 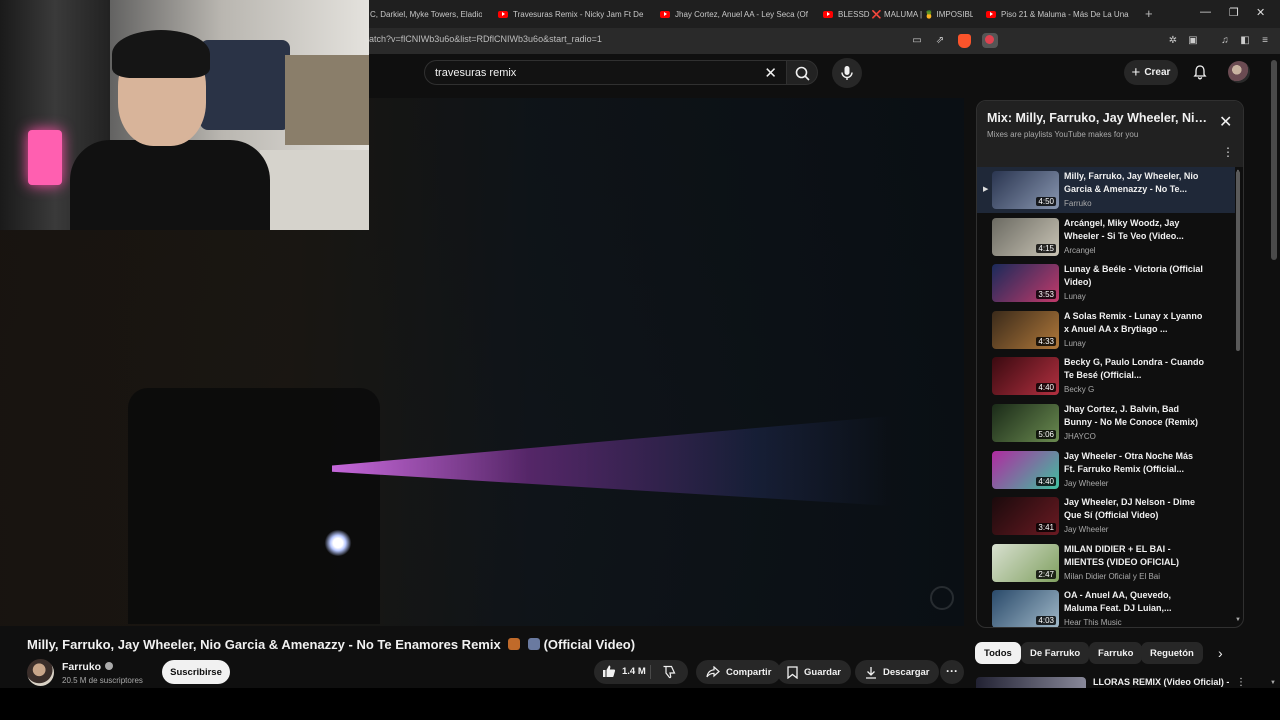 I want to click on chip-todos: Todos, so click(x=998, y=653).